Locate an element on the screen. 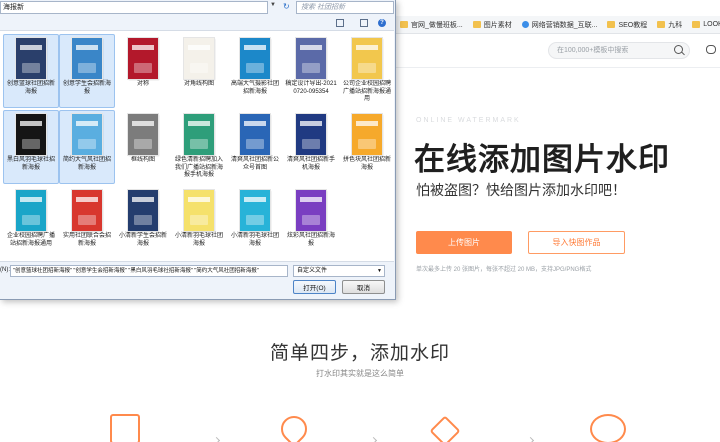 This screenshot has height=442, width=720. file-name: 拼色块风社团招新海报 is located at coordinates (366, 164).